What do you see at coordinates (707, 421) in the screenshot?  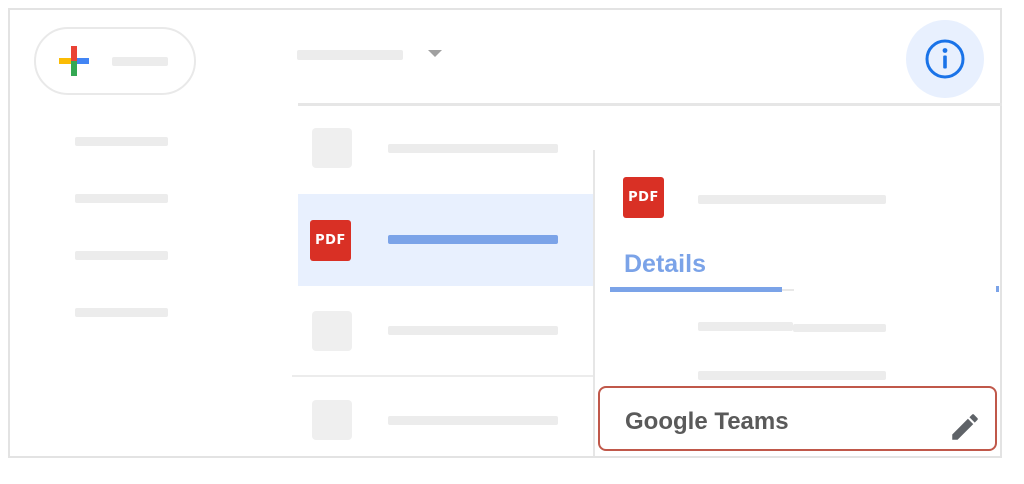 I see `team-field-value: Google Teams` at bounding box center [707, 421].